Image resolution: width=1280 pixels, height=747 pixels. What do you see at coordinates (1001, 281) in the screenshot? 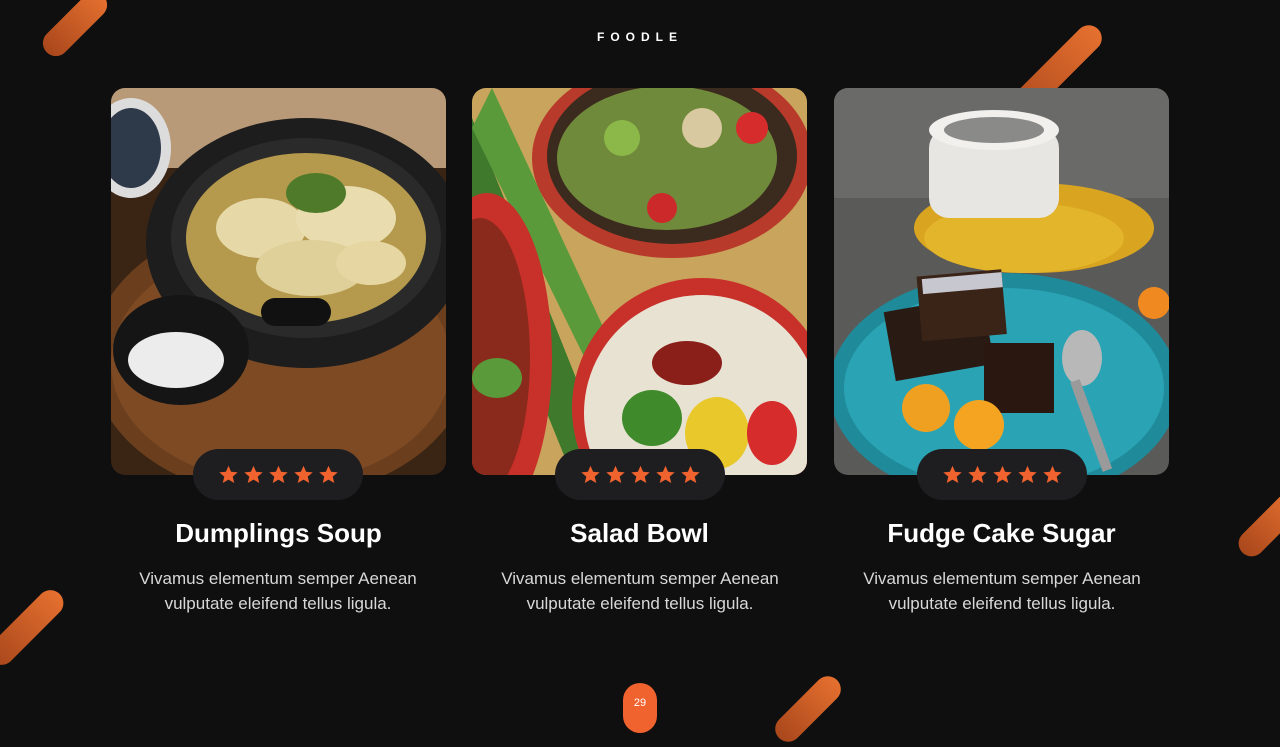
I see `fudge-cake-photo` at bounding box center [1001, 281].